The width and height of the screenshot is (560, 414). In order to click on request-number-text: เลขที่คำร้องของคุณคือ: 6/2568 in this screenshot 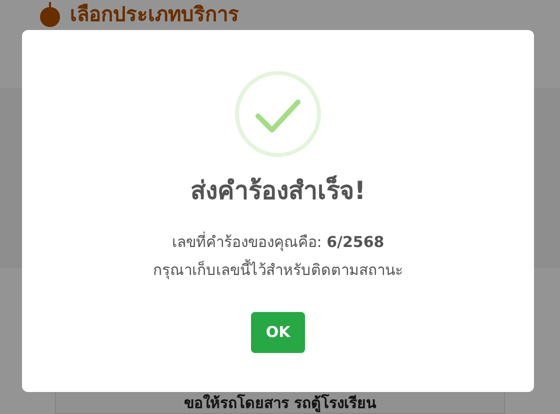, I will do `click(278, 242)`.